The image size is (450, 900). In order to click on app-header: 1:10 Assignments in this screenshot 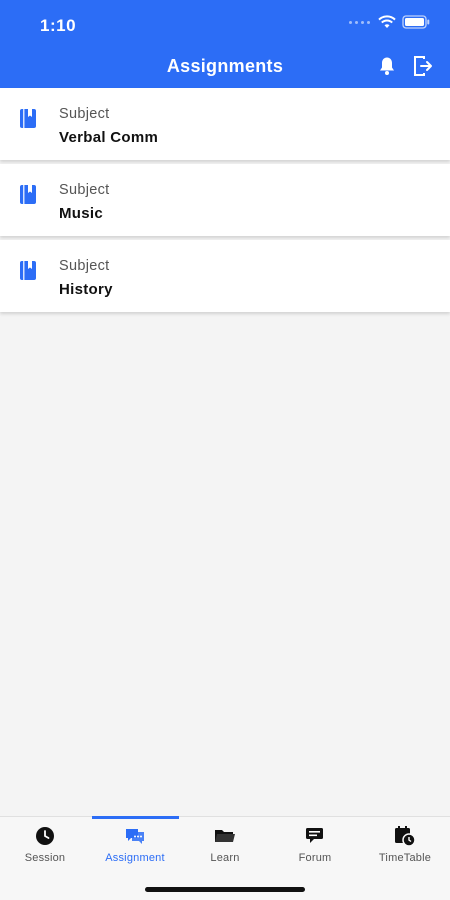, I will do `click(225, 44)`.